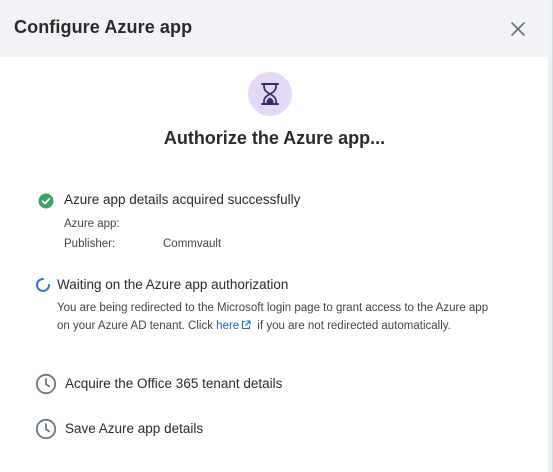 Image resolution: width=553 pixels, height=472 pixels. Describe the element at coordinates (274, 28) in the screenshot. I see `dialog-header: Configure Azure app` at that location.